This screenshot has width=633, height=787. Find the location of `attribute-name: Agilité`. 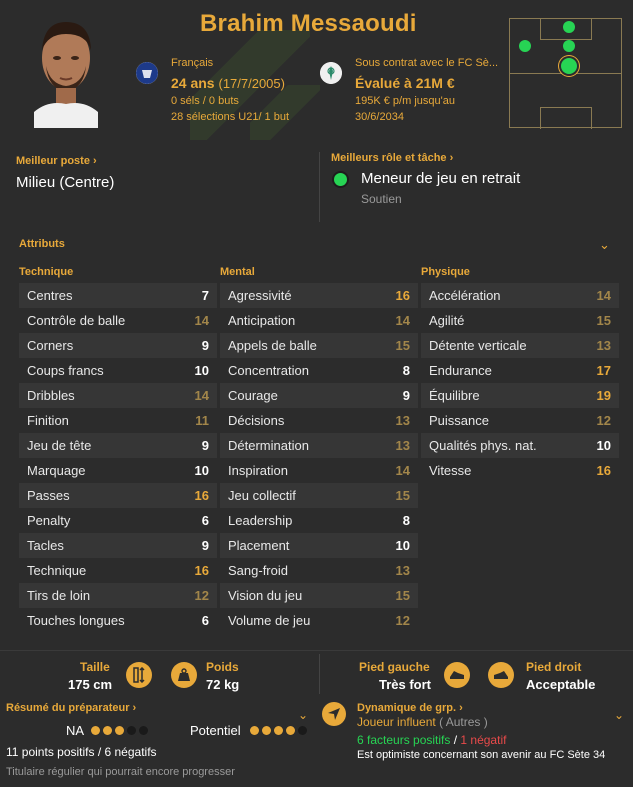

attribute-name: Agilité is located at coordinates (447, 320).